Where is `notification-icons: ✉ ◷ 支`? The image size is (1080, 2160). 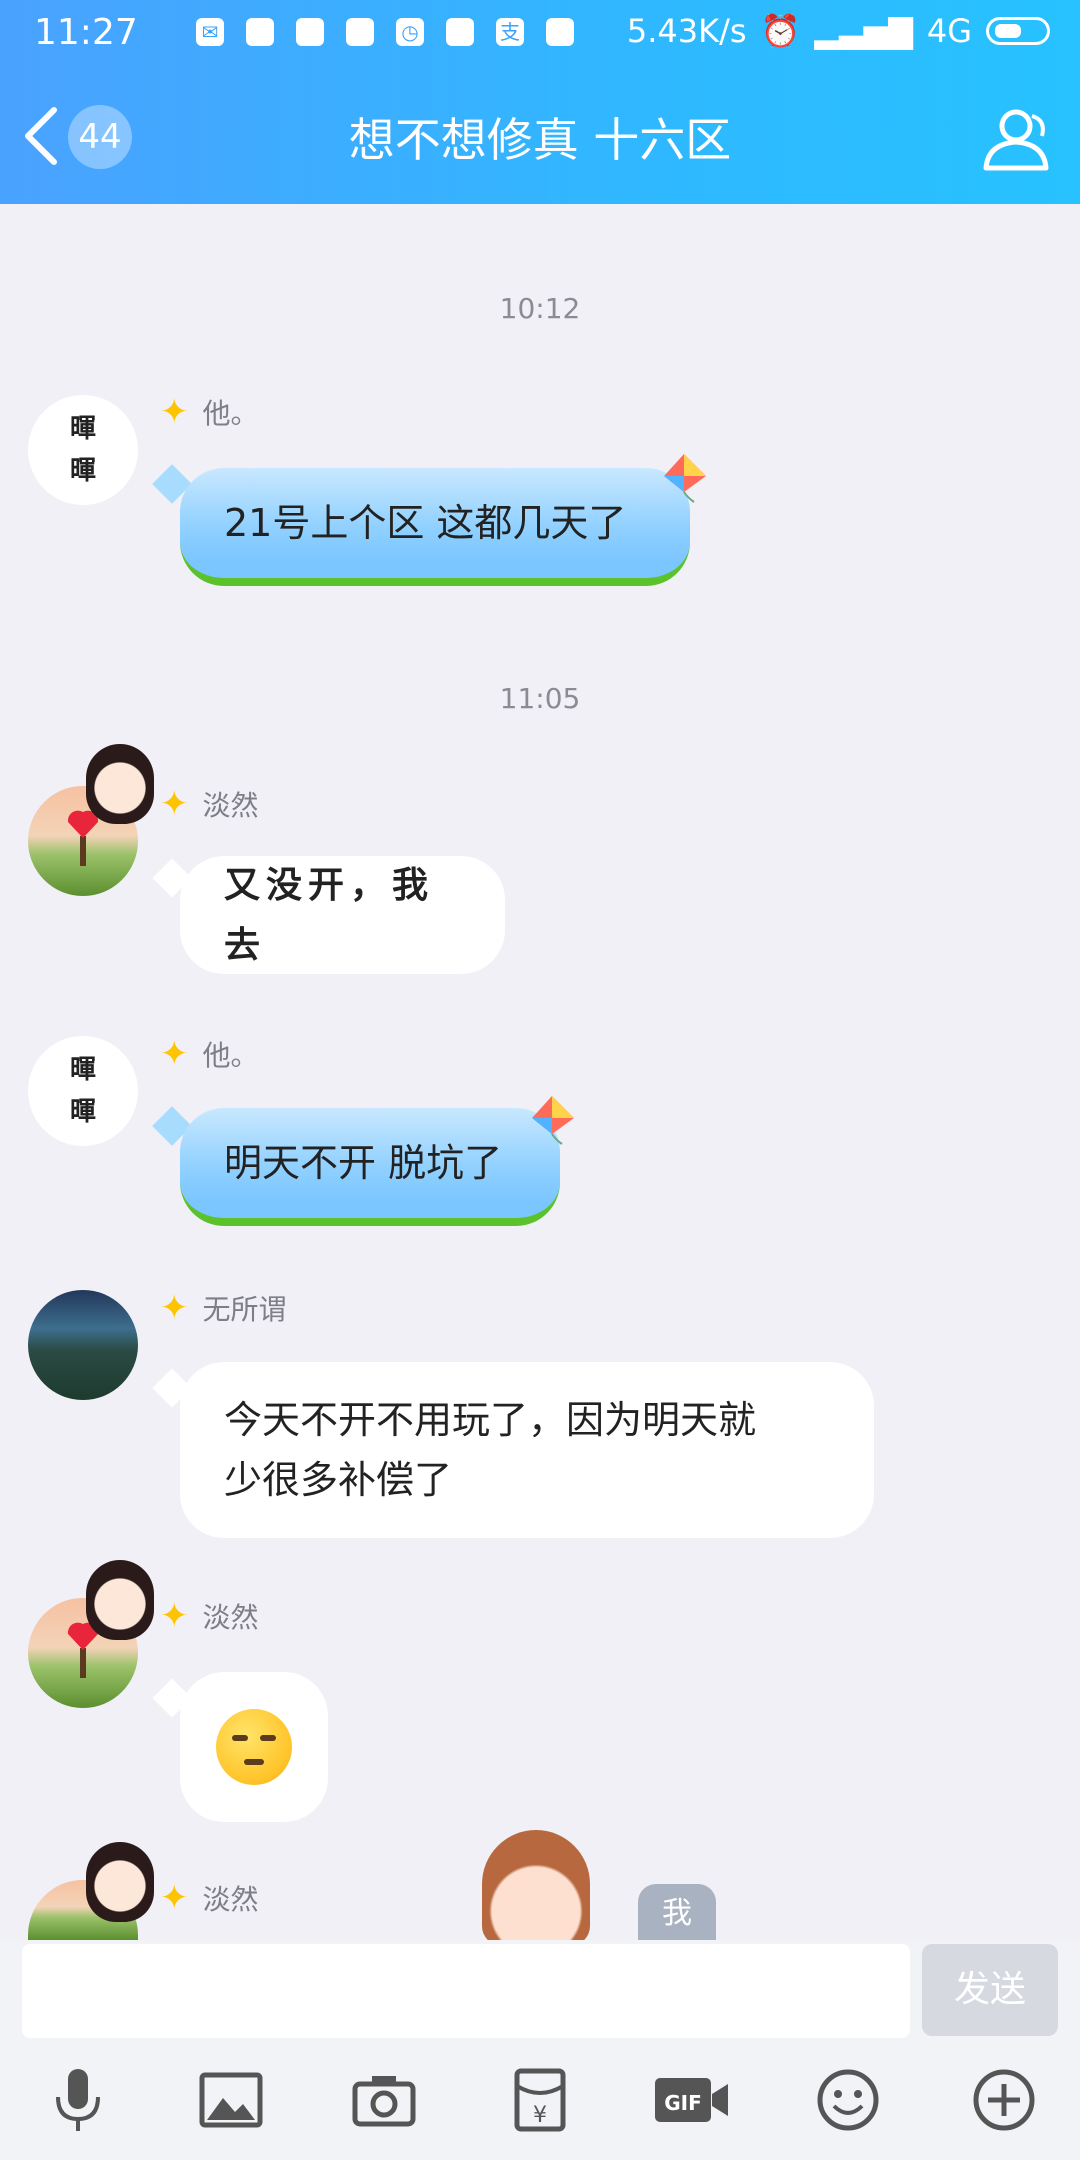
notification-icons: ✉ ◷ 支 is located at coordinates (385, 32).